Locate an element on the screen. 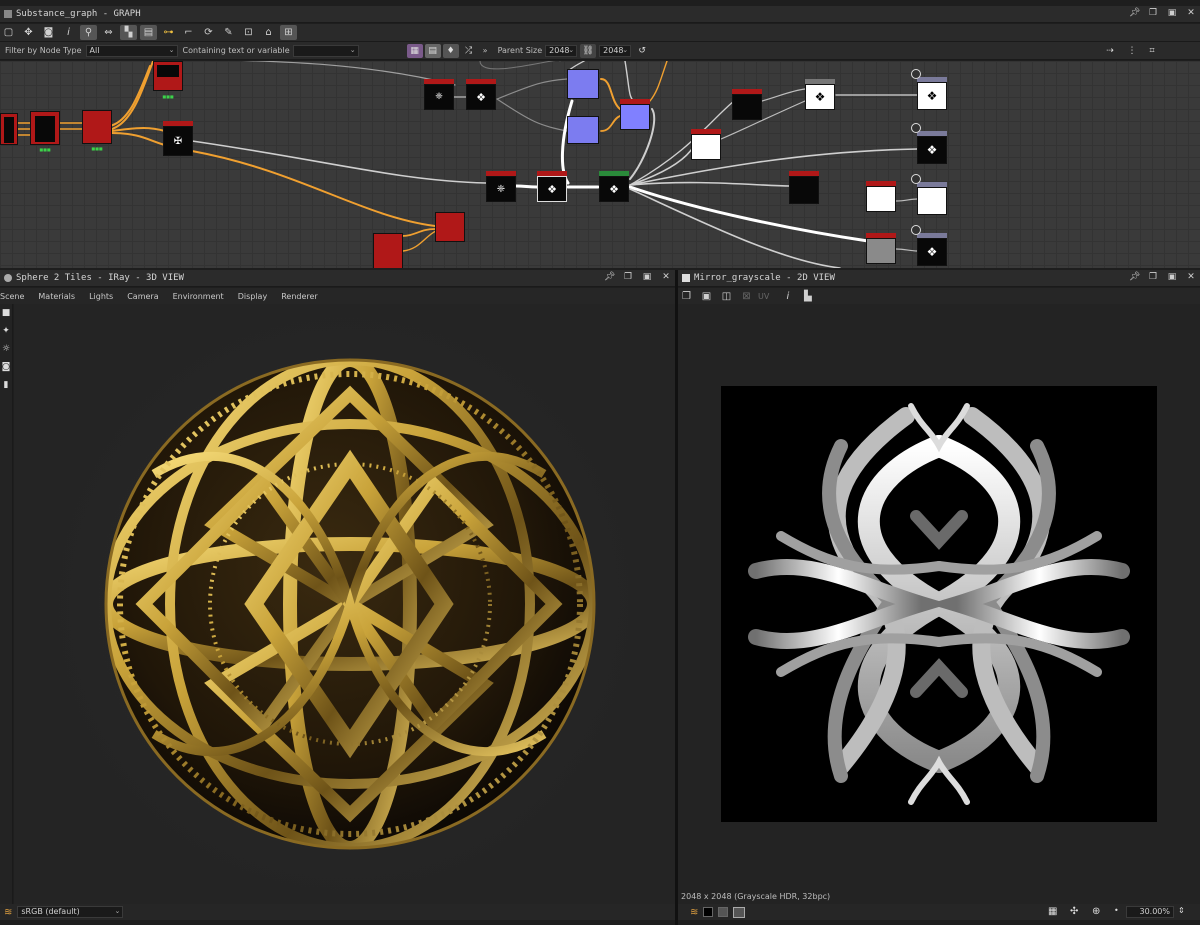  histogram-icon: ▙ is located at coordinates (807, 296).